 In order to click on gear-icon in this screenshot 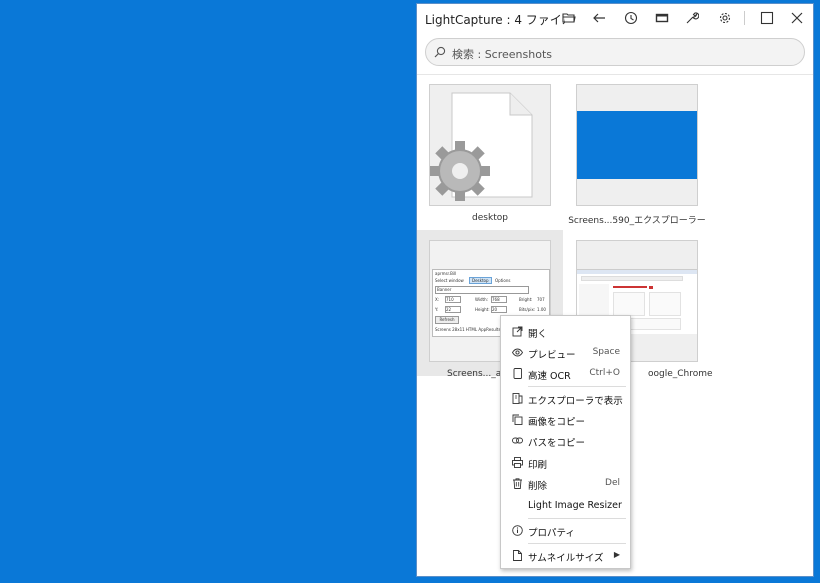, I will do `click(725, 18)`.